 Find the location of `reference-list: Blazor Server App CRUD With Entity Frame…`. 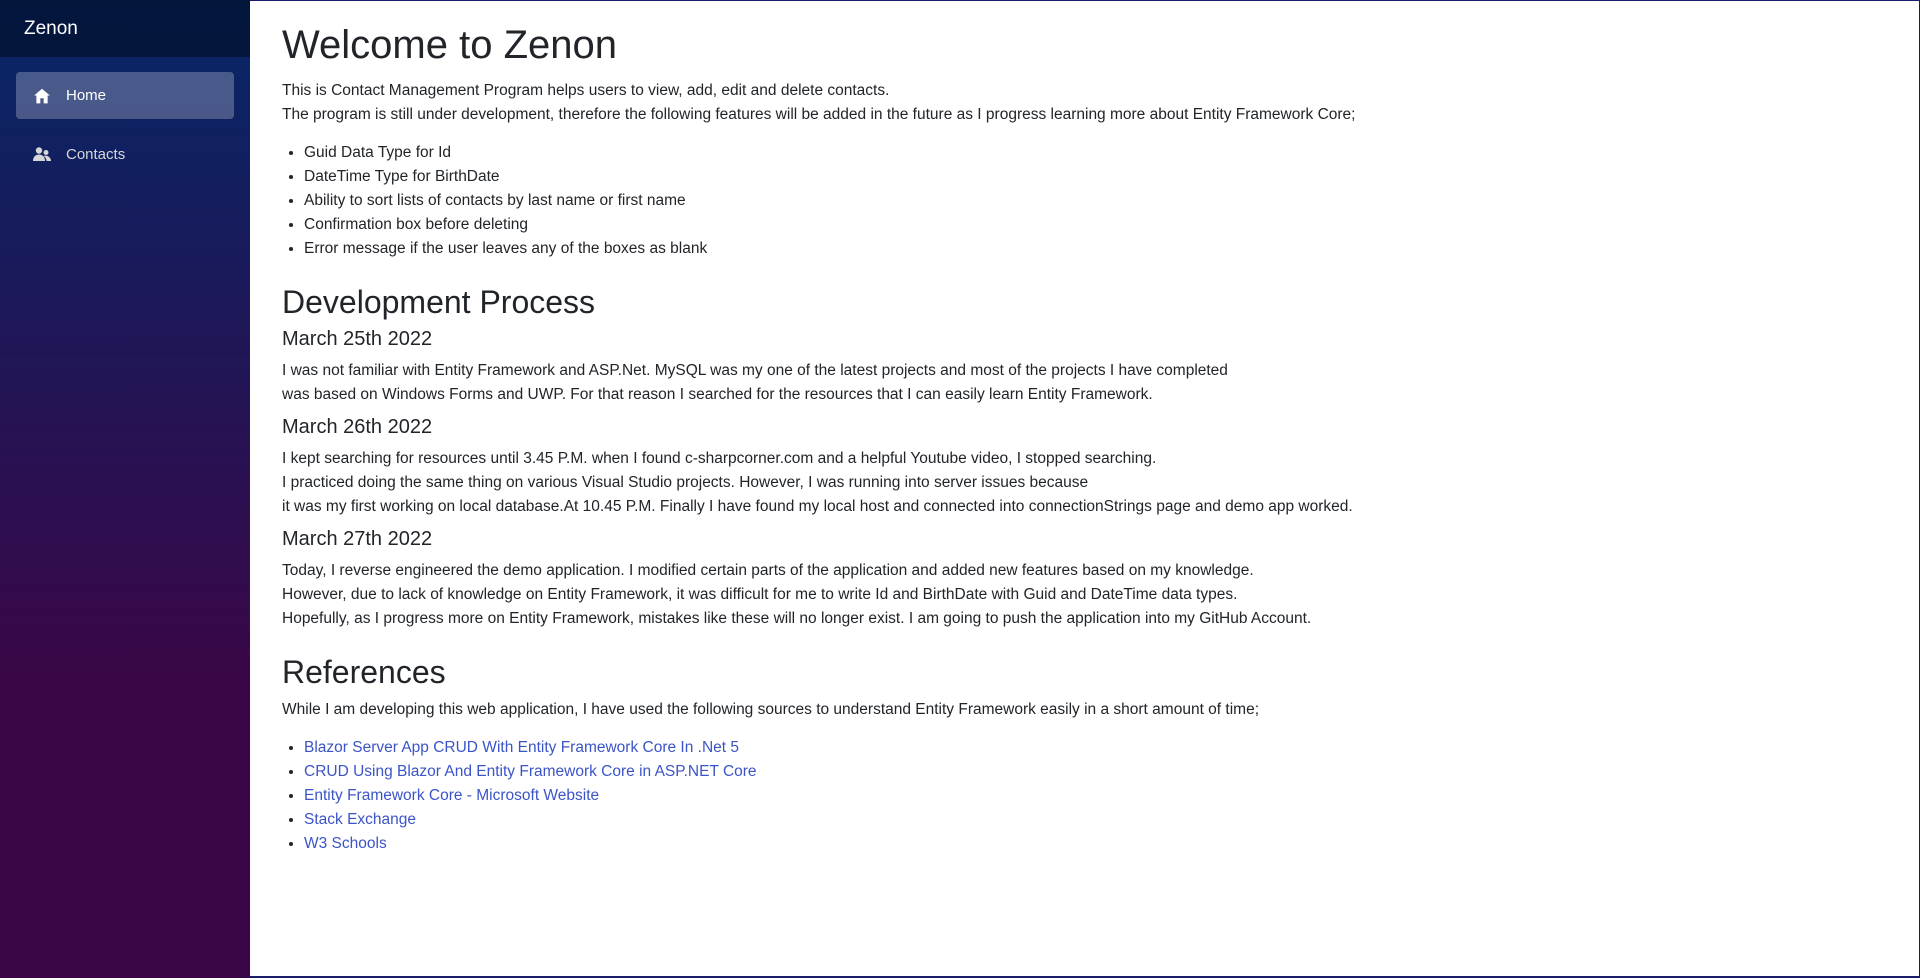

reference-list: Blazor Server App CRUD With Entity Frame… is located at coordinates (1095, 796).